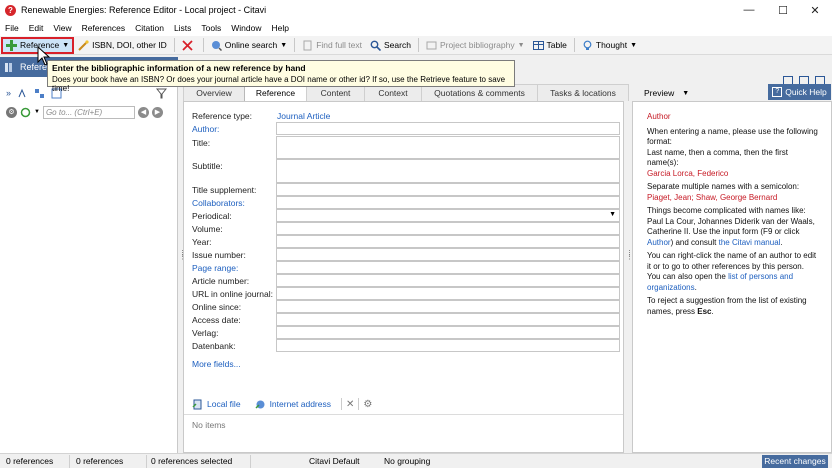  Describe the element at coordinates (448, 228) in the screenshot. I see `volume-field` at that location.